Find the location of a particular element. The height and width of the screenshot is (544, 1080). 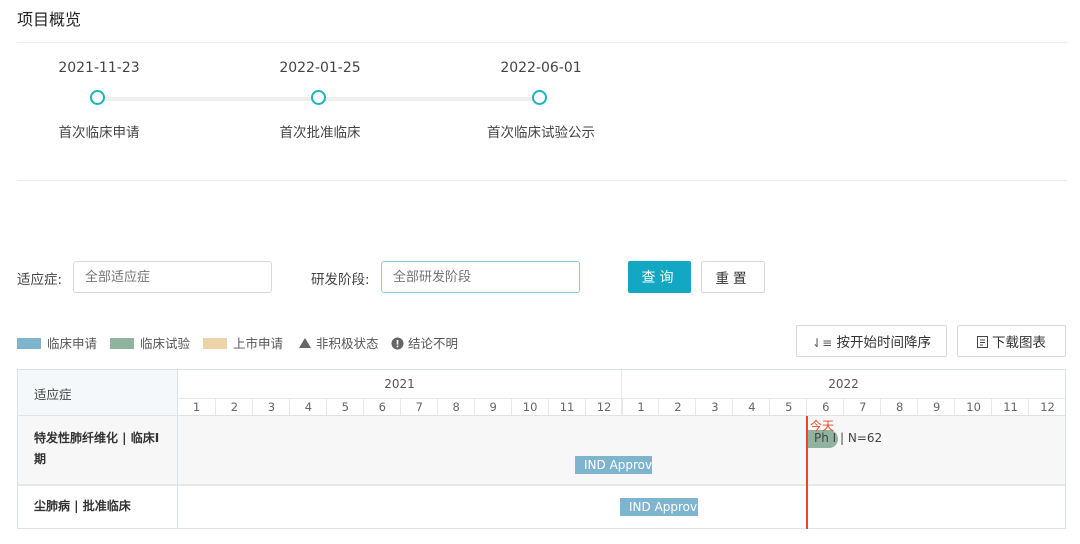

year-label: 2021 is located at coordinates (399, 384).